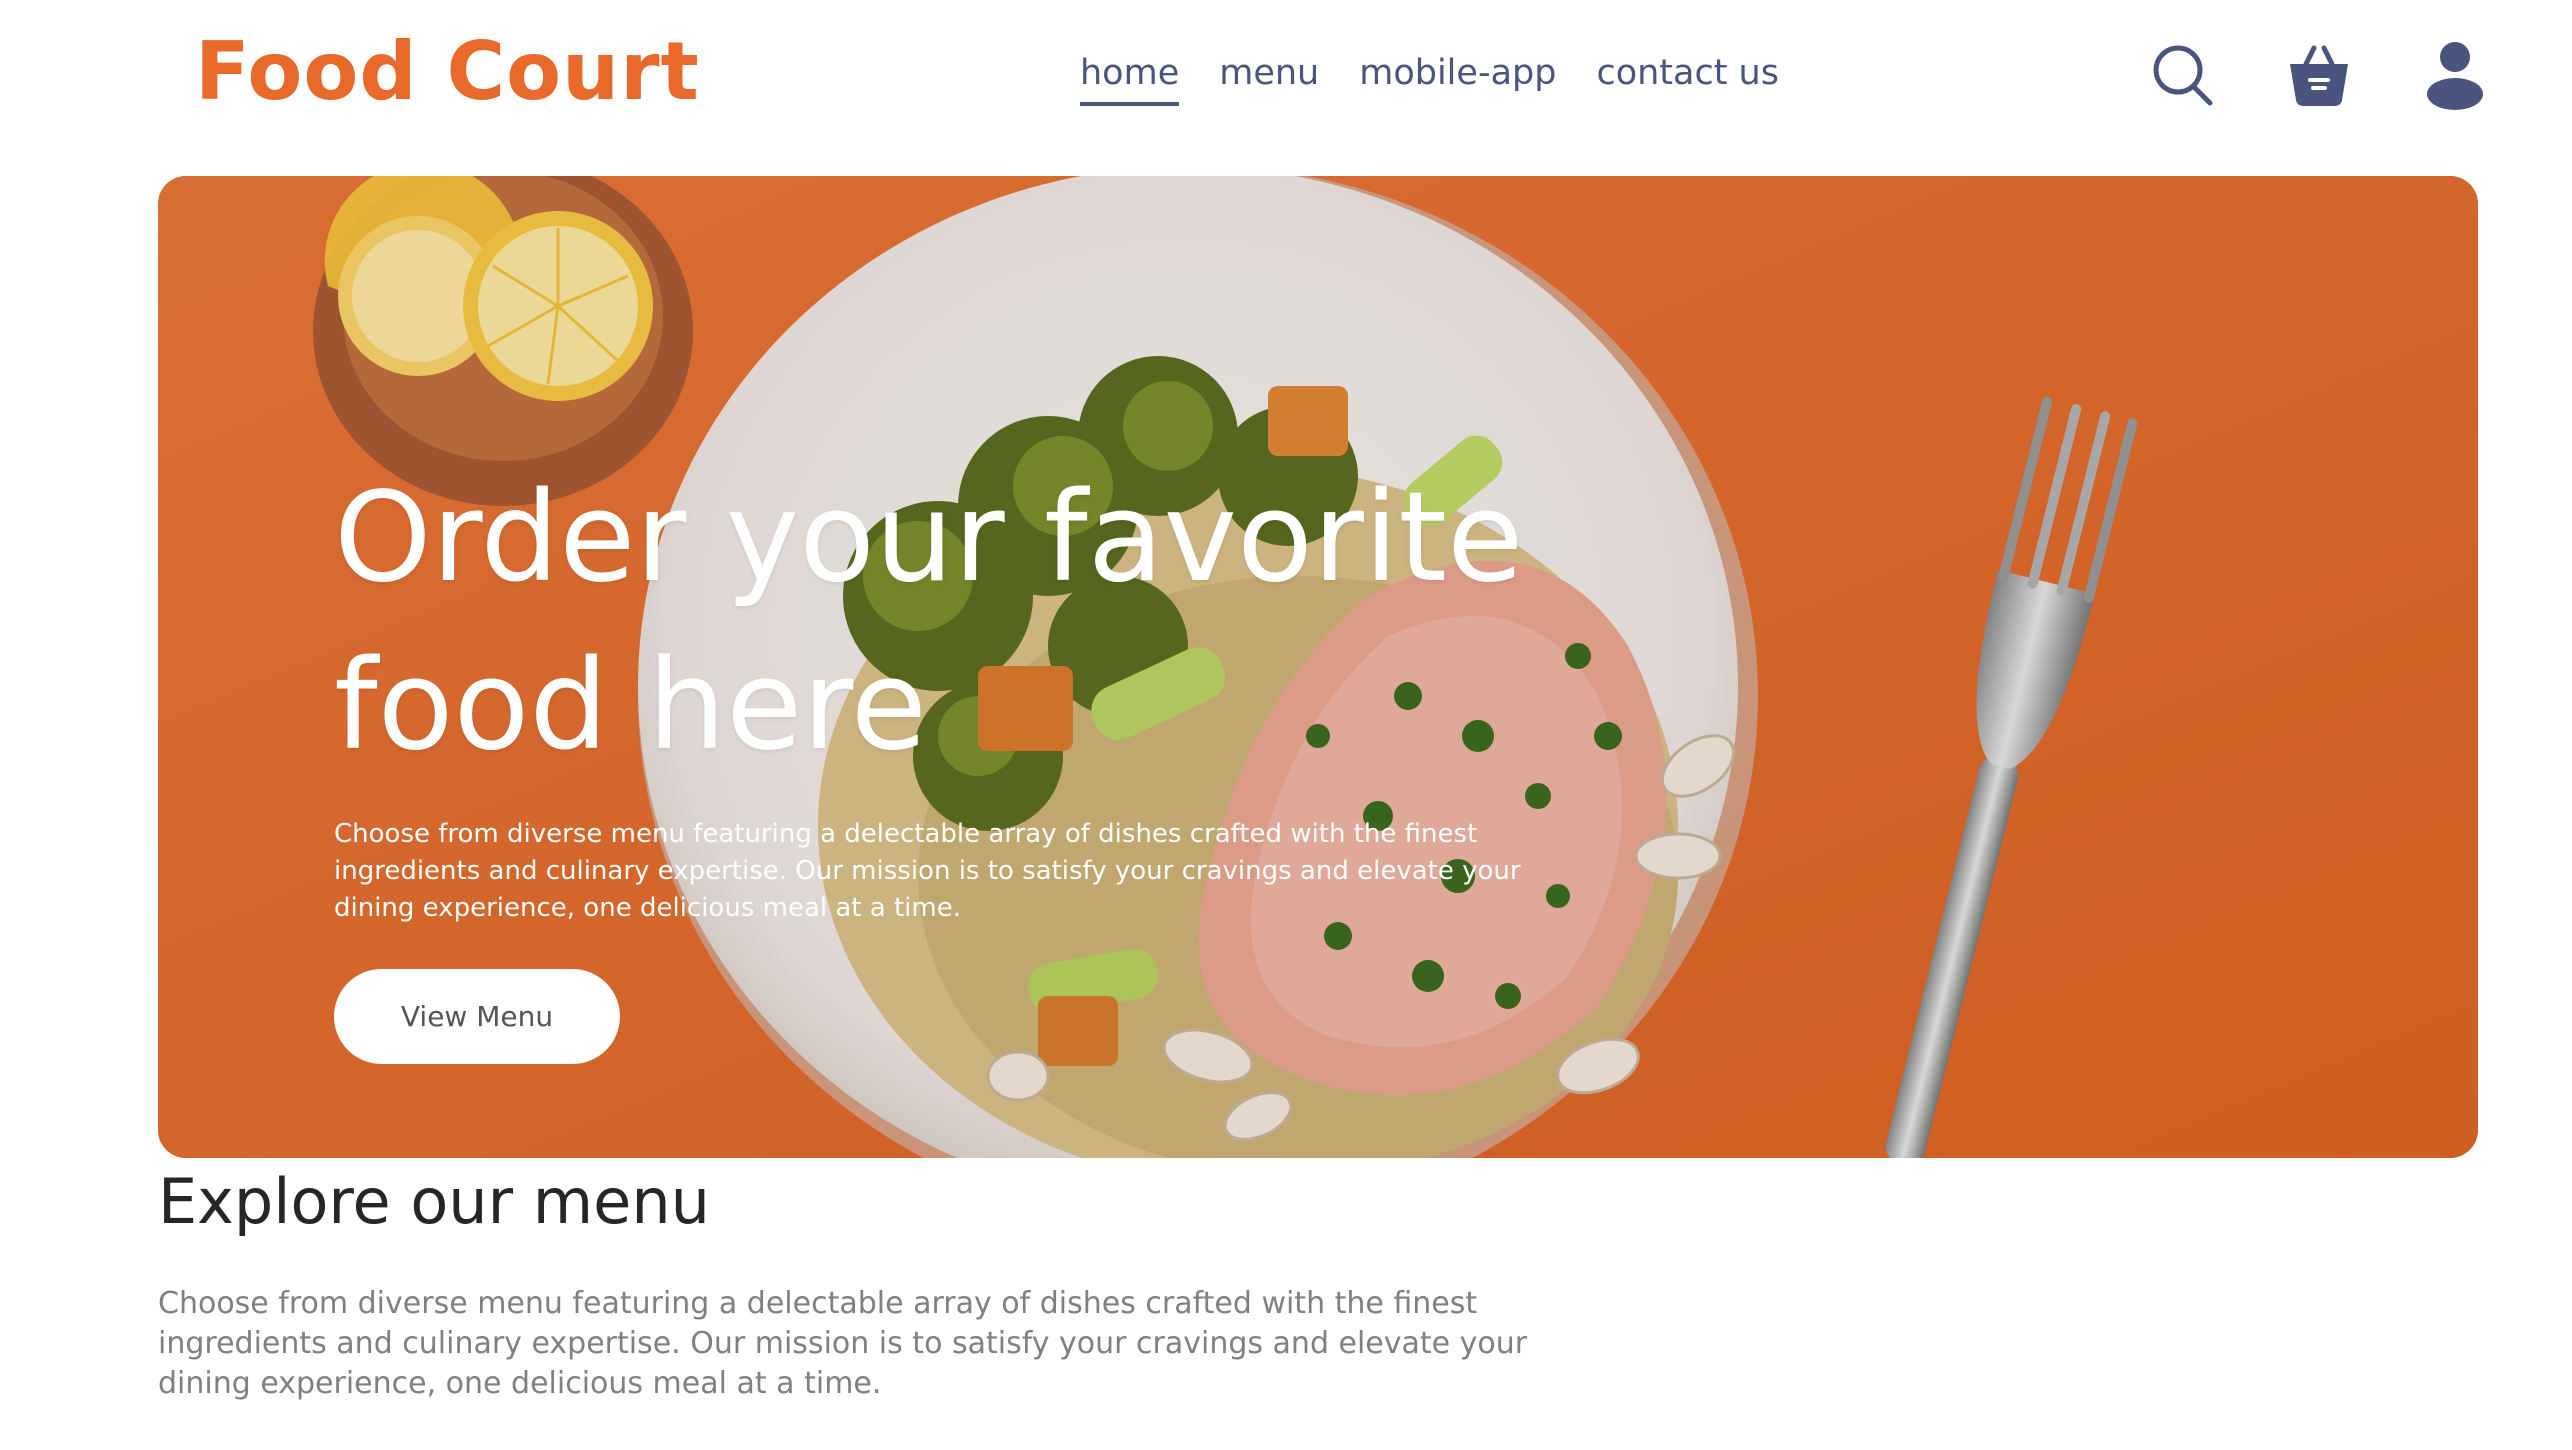 This screenshot has width=2572, height=1450. Describe the element at coordinates (477, 1016) in the screenshot. I see `view-menu-button: View Menu` at that location.